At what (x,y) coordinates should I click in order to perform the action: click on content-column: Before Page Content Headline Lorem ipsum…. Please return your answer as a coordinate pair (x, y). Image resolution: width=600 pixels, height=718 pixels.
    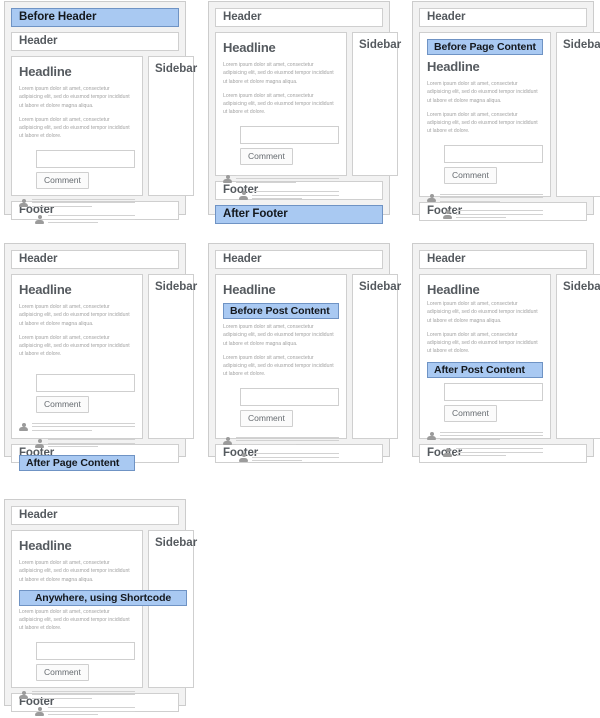
    Looking at the image, I should click on (485, 125).